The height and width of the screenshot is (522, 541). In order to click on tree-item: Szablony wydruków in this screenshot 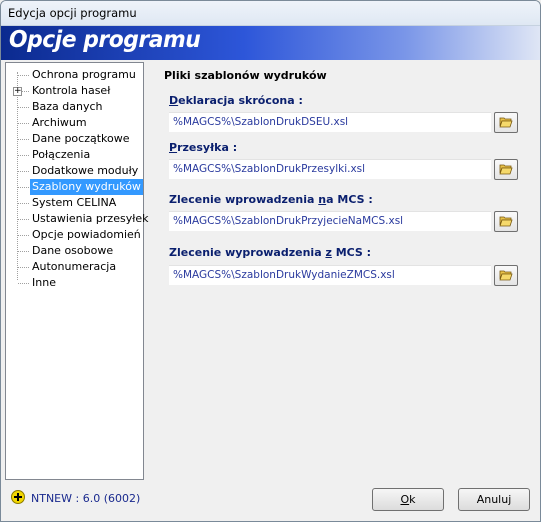, I will do `click(86, 187)`.